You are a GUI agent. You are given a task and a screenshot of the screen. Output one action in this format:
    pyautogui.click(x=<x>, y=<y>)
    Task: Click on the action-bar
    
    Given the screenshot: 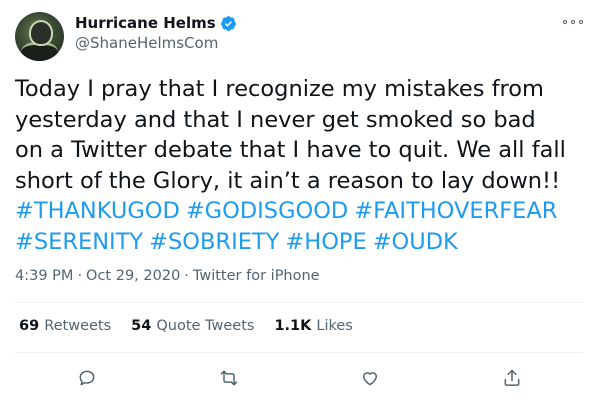 What is the action you would take?
    pyautogui.click(x=299, y=379)
    